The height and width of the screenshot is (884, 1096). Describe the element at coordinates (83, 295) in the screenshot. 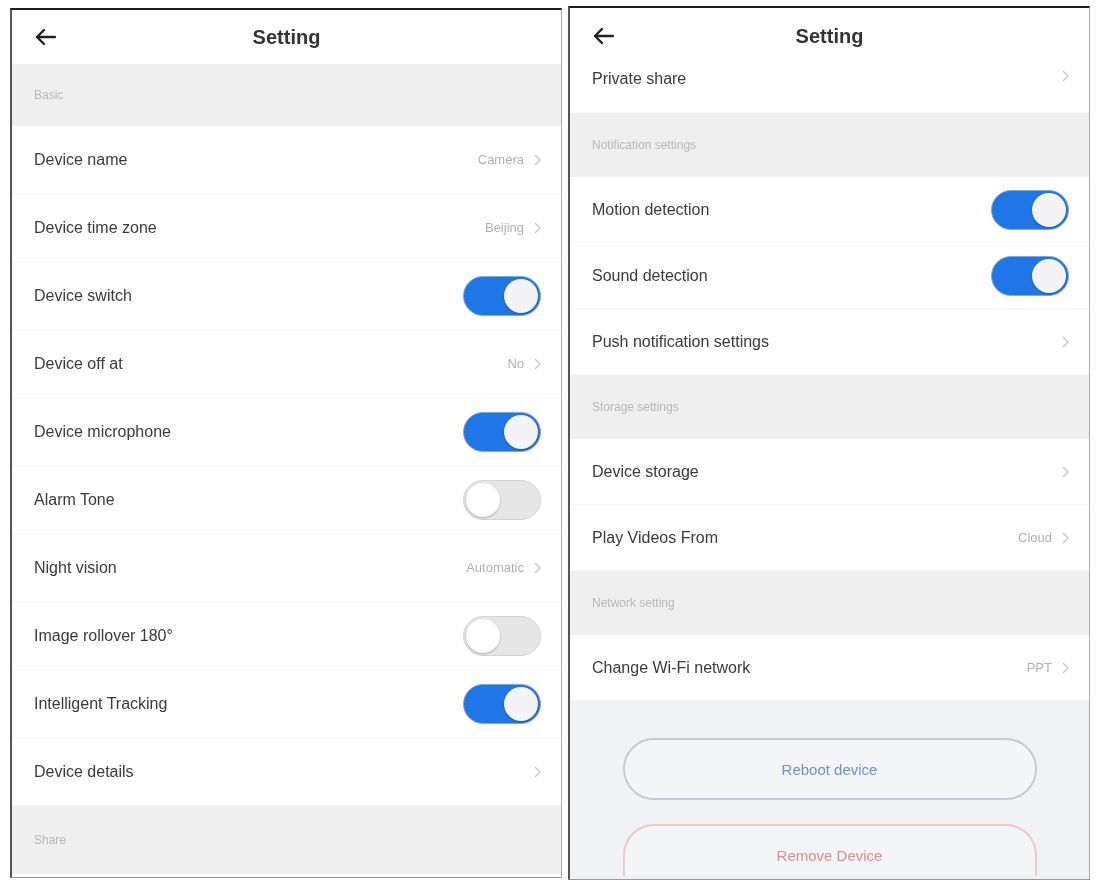

I see `setting-label: Device switch` at that location.